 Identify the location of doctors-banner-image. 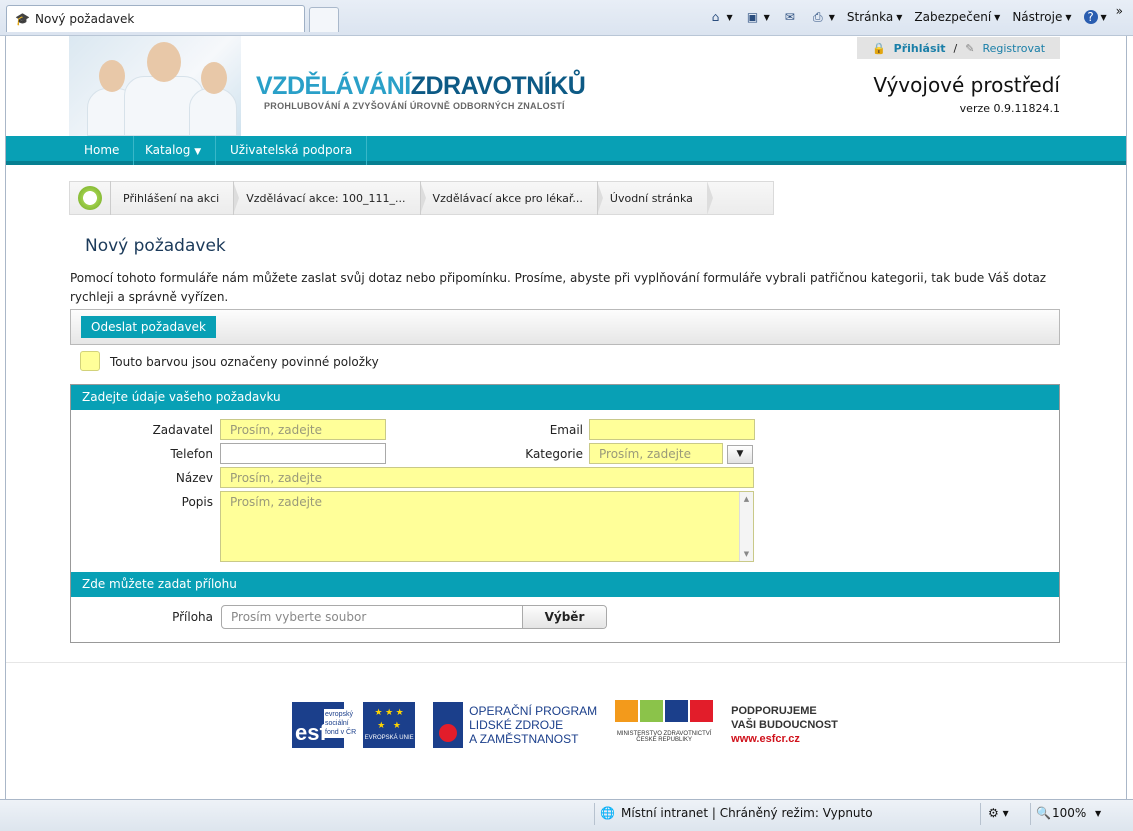
(155, 86).